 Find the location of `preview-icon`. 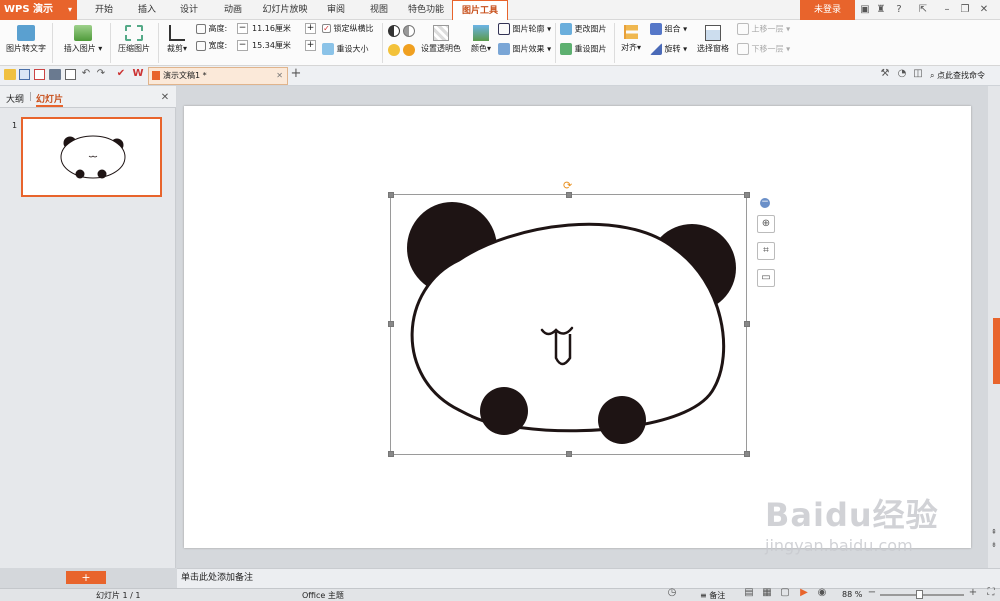

preview-icon is located at coordinates (70, 74).